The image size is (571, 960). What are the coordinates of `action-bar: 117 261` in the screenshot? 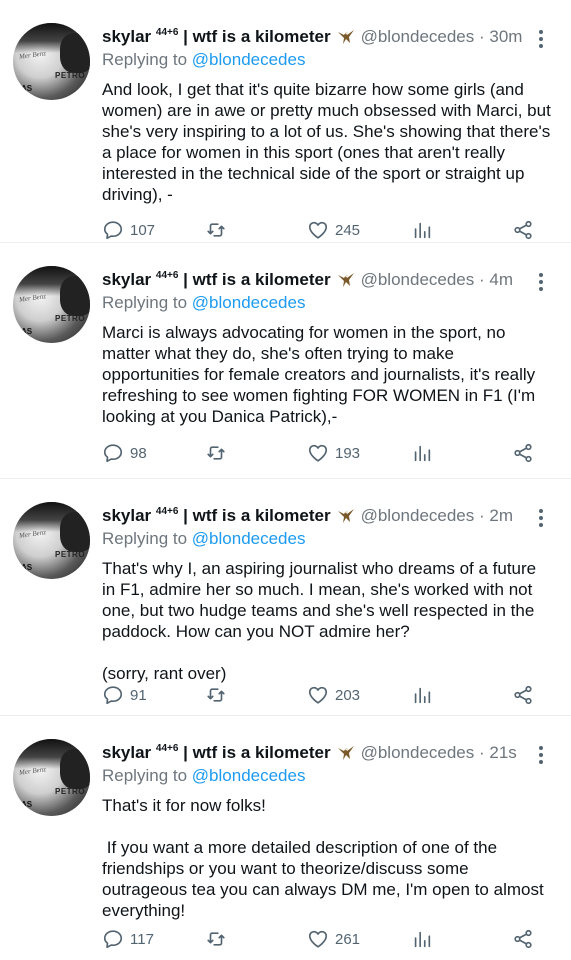 It's located at (322, 940).